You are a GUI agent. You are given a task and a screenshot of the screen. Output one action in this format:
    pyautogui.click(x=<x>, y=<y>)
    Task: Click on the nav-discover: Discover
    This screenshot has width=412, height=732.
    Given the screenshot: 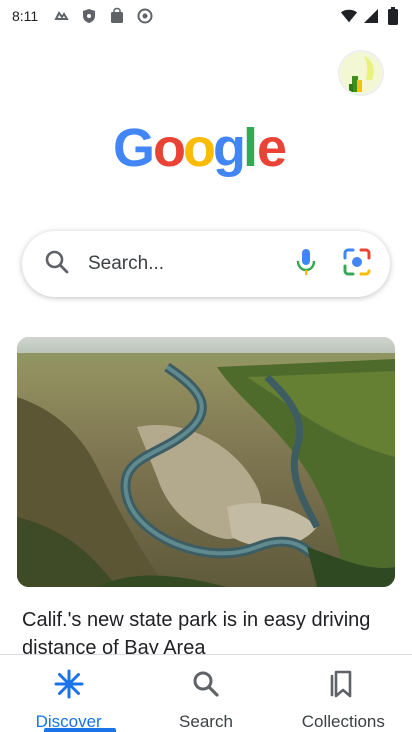 What is the action you would take?
    pyautogui.click(x=68, y=693)
    